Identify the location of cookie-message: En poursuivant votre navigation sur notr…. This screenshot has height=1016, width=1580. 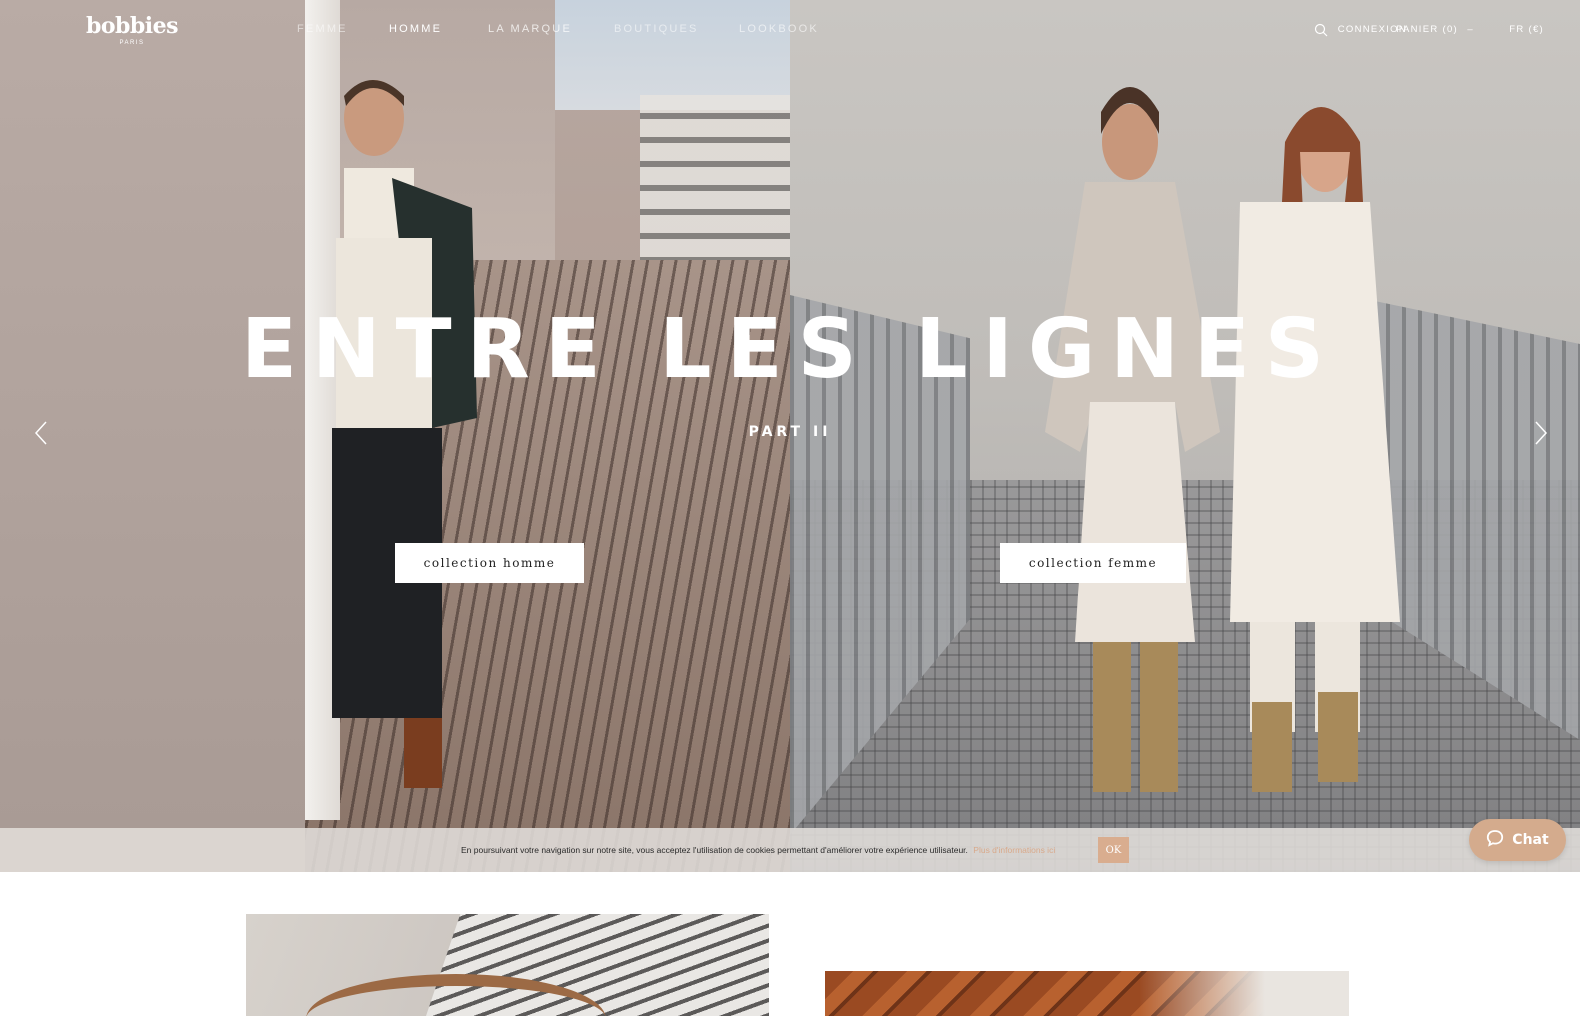
(758, 850).